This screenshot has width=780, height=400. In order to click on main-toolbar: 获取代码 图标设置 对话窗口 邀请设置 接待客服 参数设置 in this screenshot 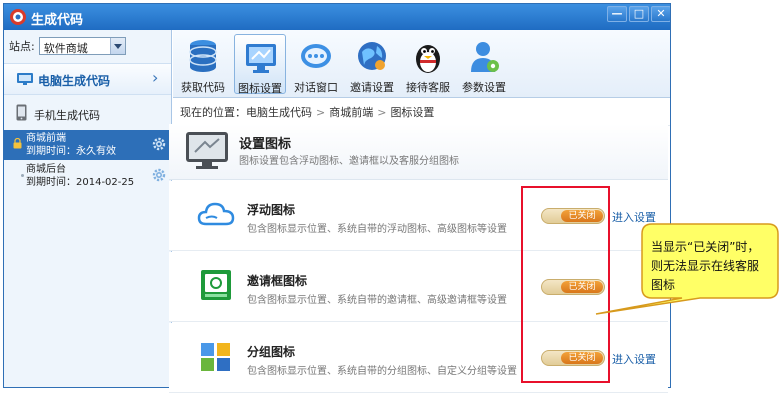, I will do `click(421, 64)`.